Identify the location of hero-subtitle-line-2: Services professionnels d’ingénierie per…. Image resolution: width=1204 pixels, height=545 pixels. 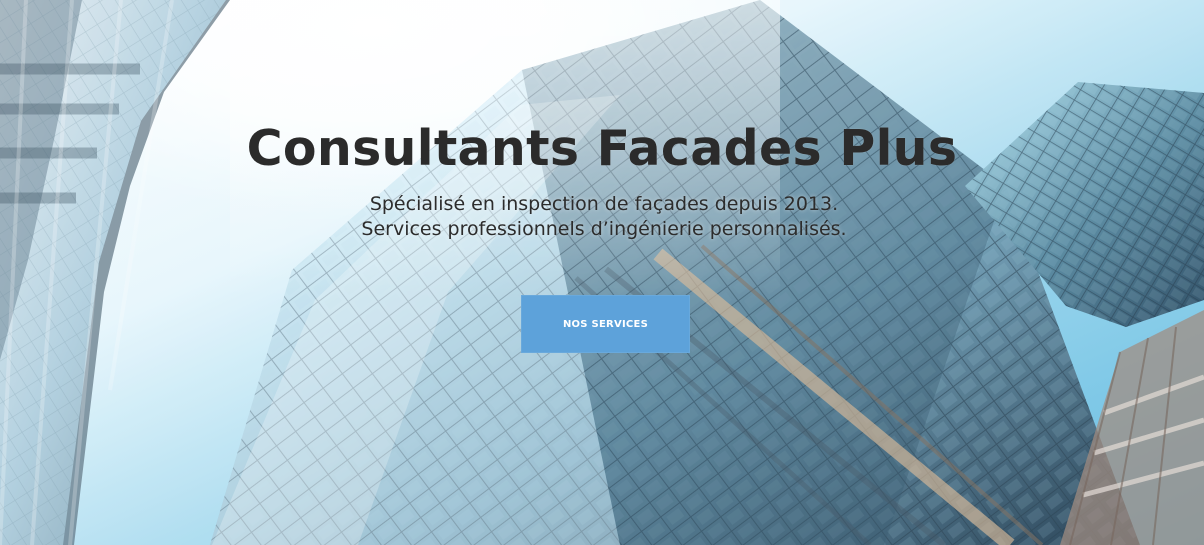
(604, 229).